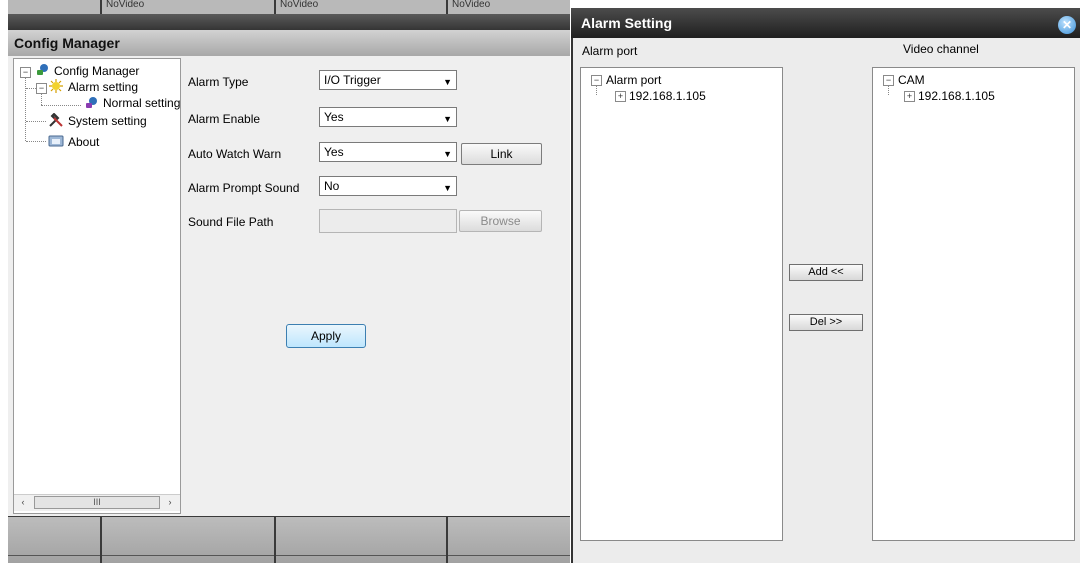 Image resolution: width=1080 pixels, height=563 pixels. What do you see at coordinates (103, 87) in the screenshot?
I see `tree-item-alarm-setting: Alarm setting` at bounding box center [103, 87].